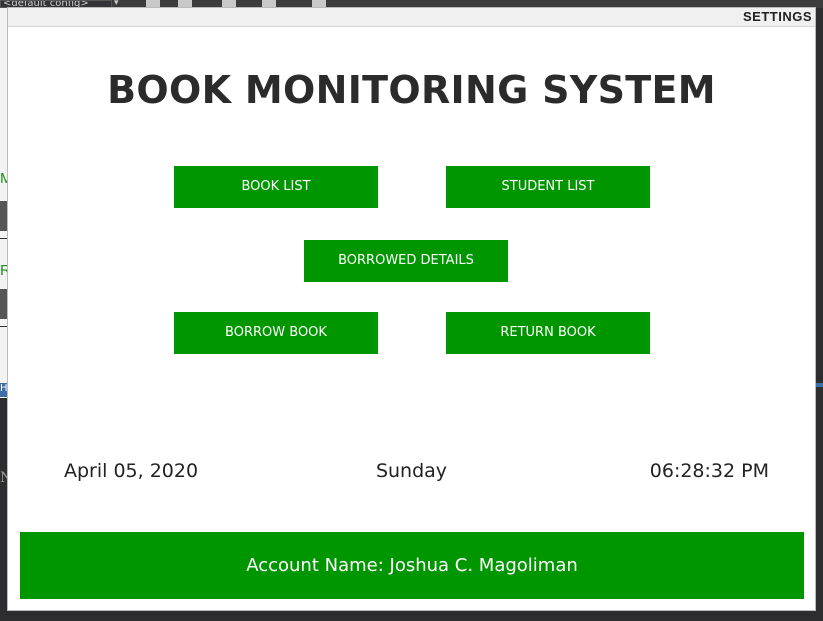 The image size is (823, 621). I want to click on account-name-label: Account Name: Joshua C. Magoliman, so click(412, 565).